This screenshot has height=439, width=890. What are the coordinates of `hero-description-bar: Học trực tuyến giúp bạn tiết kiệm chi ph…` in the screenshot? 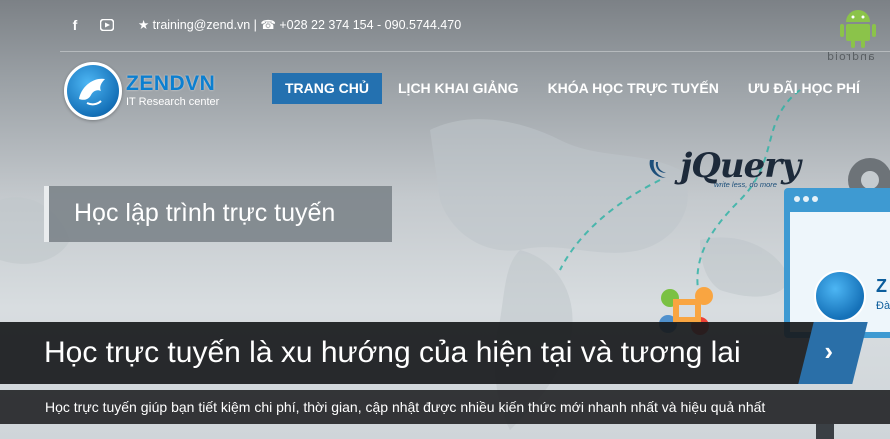 It's located at (445, 407).